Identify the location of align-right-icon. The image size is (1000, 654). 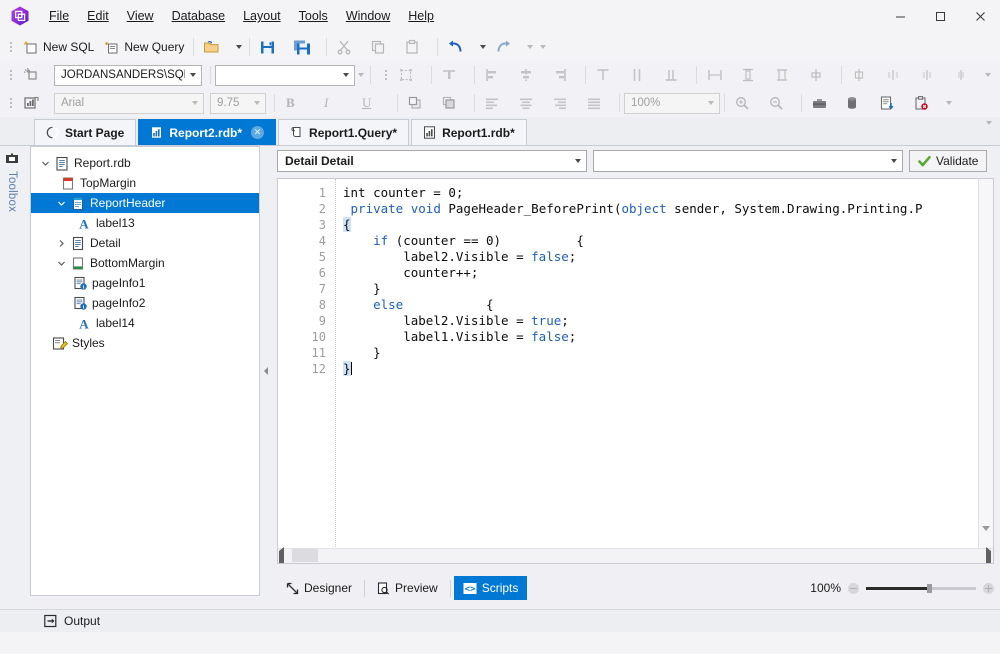
(564, 75).